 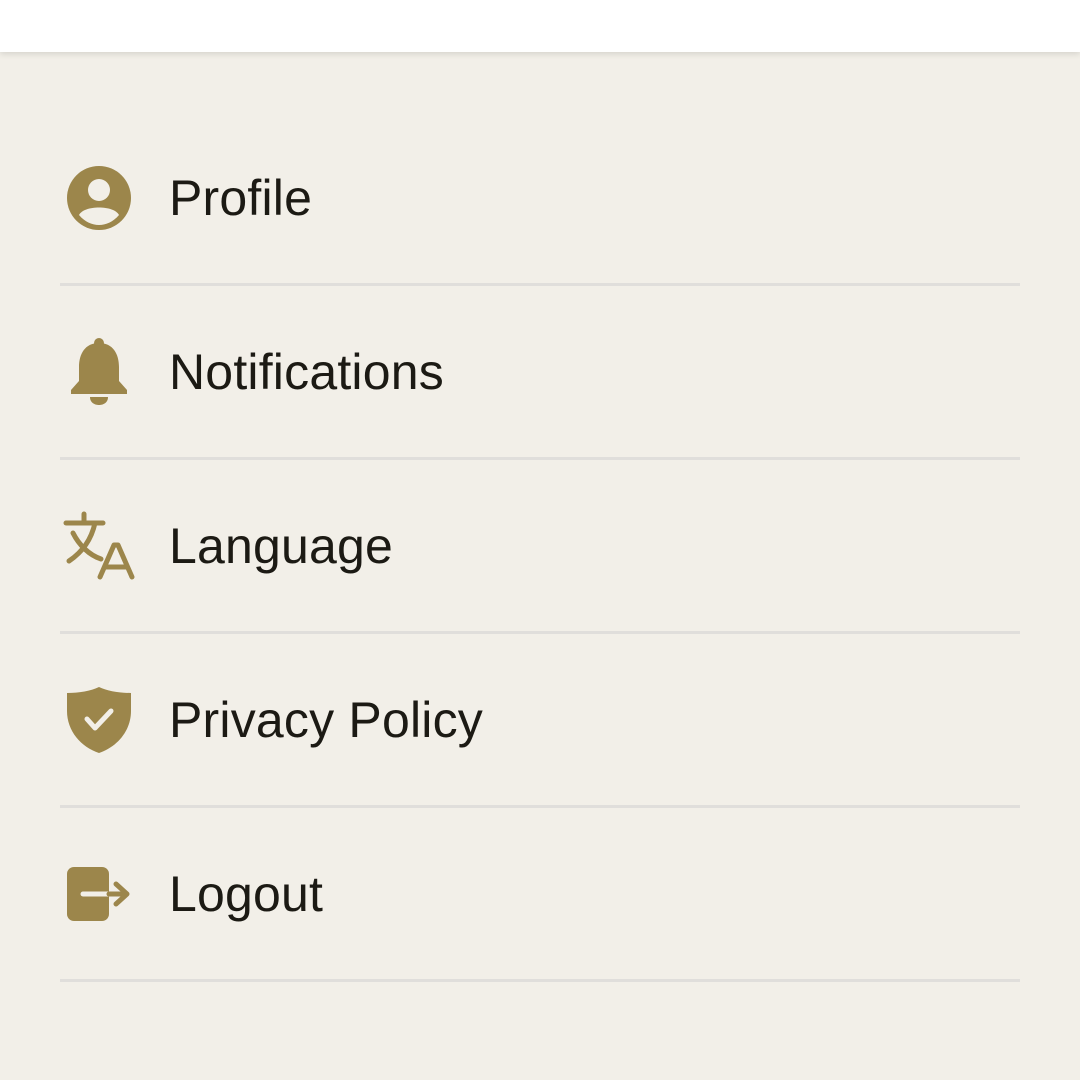 What do you see at coordinates (99, 894) in the screenshot?
I see `logout-icon` at bounding box center [99, 894].